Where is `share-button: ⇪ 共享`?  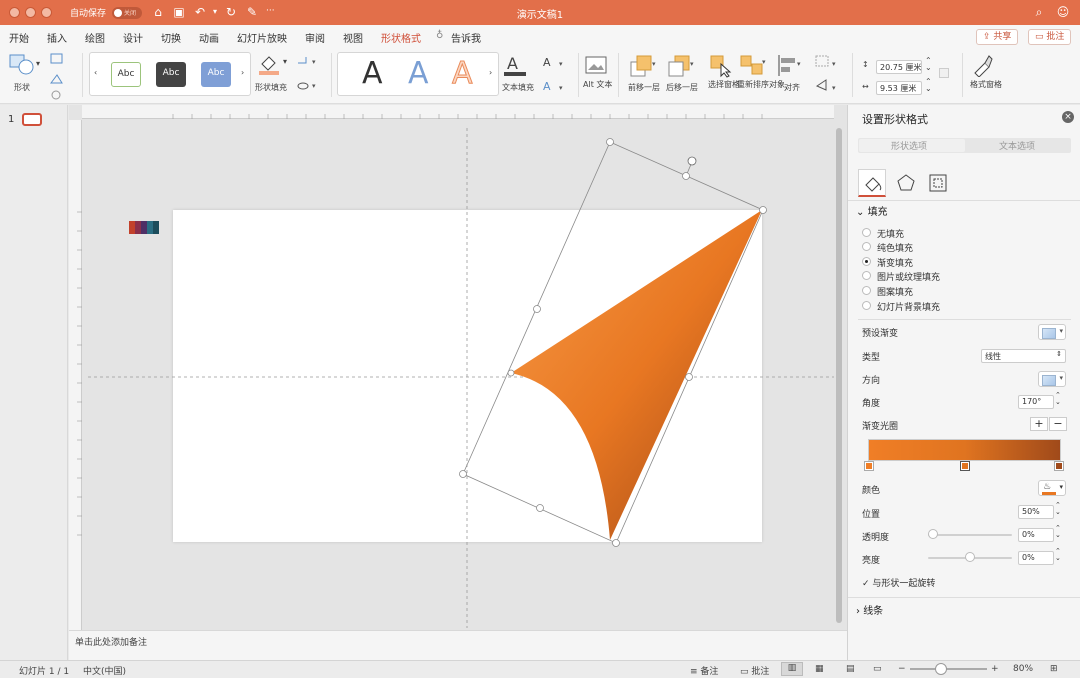 share-button: ⇪ 共享 is located at coordinates (997, 37).